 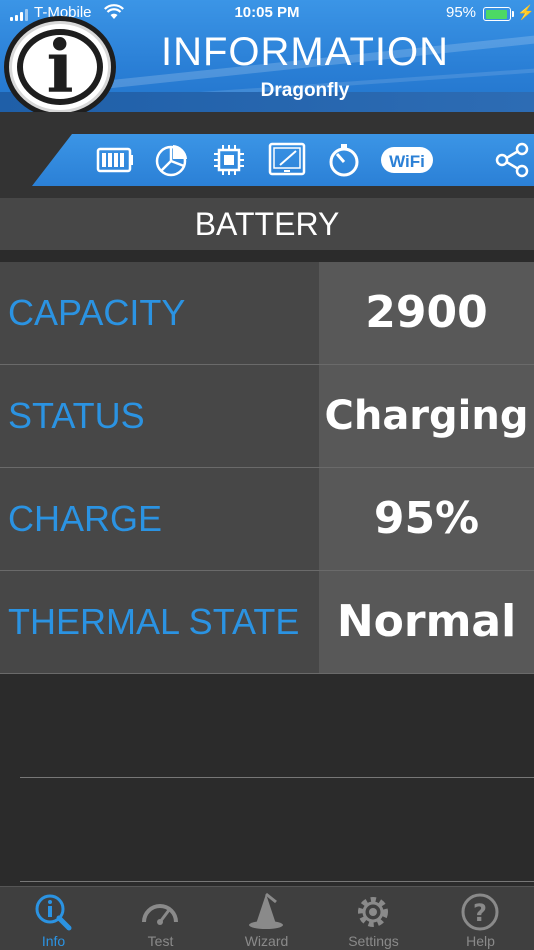 What do you see at coordinates (373, 941) in the screenshot?
I see `tab-label: Settings` at bounding box center [373, 941].